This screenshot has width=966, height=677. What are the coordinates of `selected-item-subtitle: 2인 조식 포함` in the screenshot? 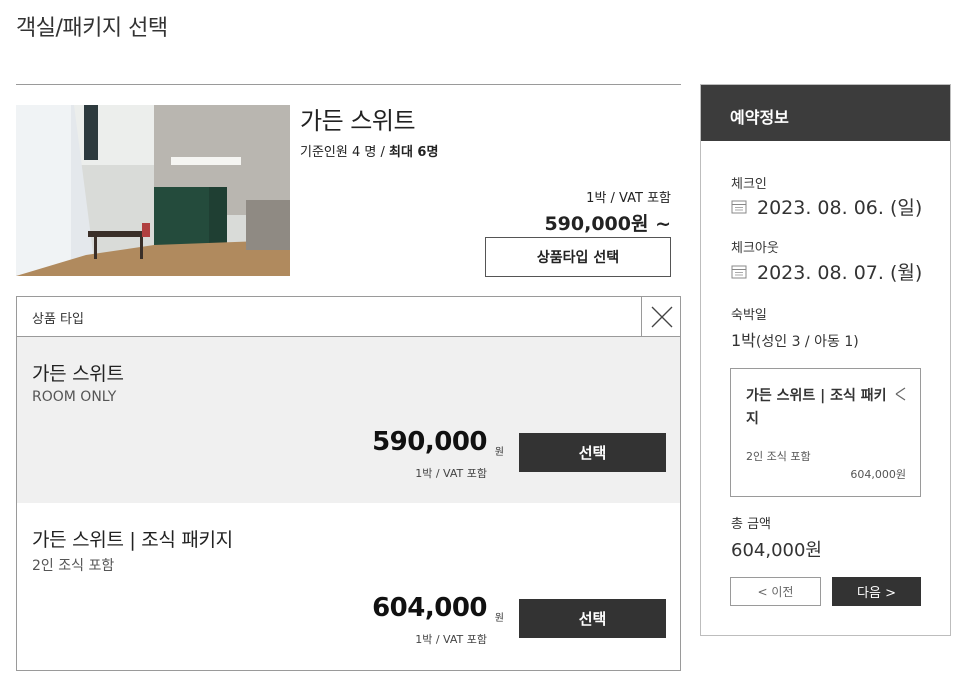 It's located at (778, 456).